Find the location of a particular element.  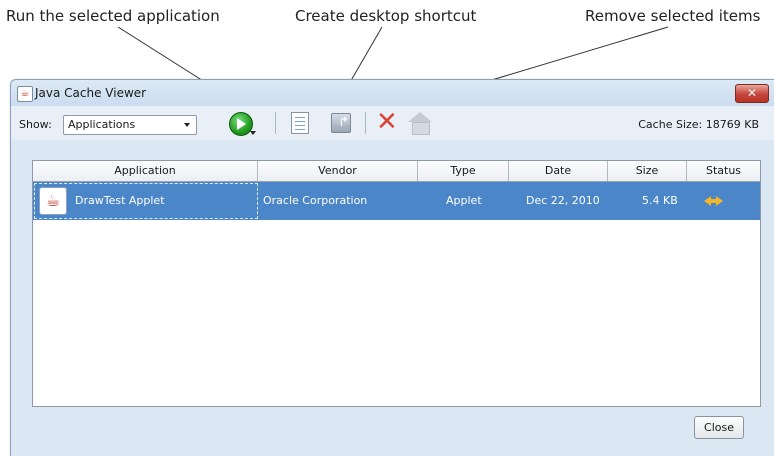

show-select: Applications is located at coordinates (130, 125).